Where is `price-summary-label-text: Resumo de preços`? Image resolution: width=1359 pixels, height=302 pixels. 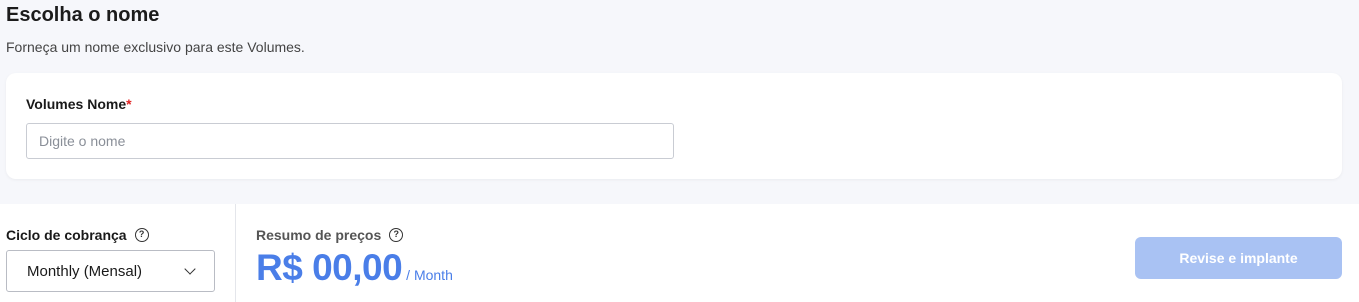 price-summary-label-text: Resumo de preços is located at coordinates (319, 235).